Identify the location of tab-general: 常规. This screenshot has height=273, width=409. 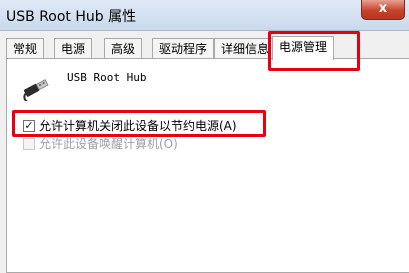
(25, 48).